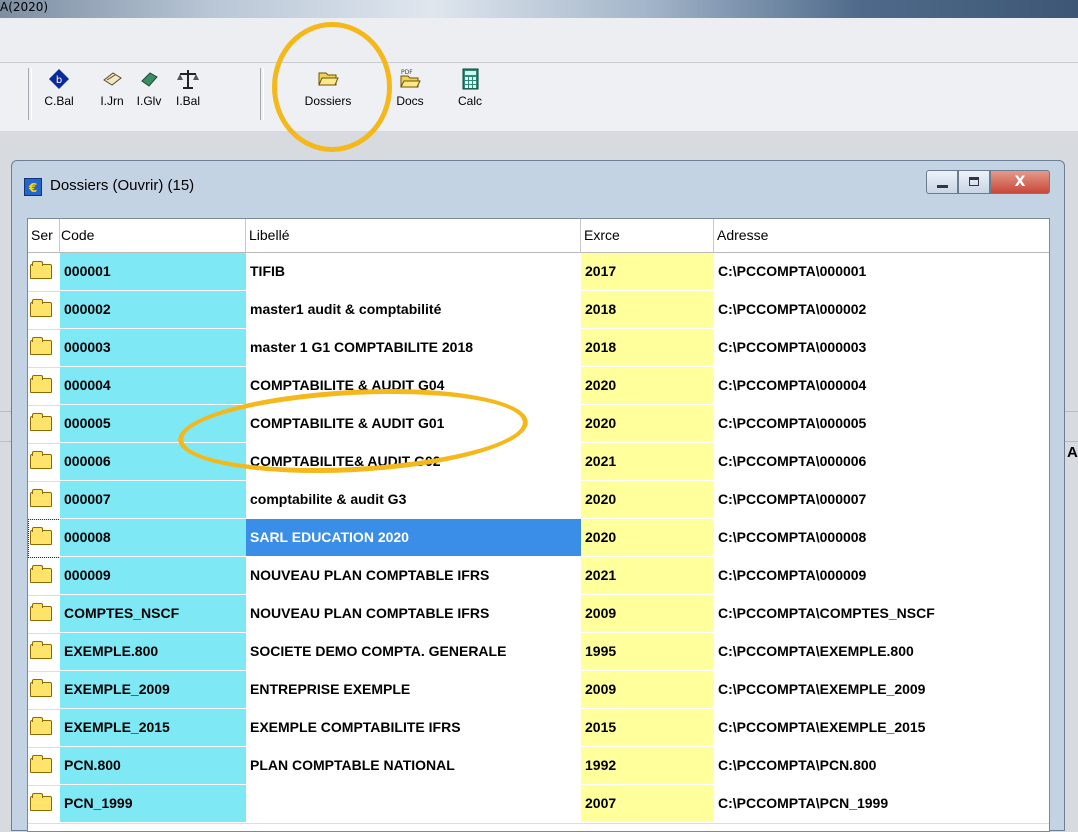 The width and height of the screenshot is (1078, 832). What do you see at coordinates (407, 72) in the screenshot?
I see `svg-text: PDF` at bounding box center [407, 72].